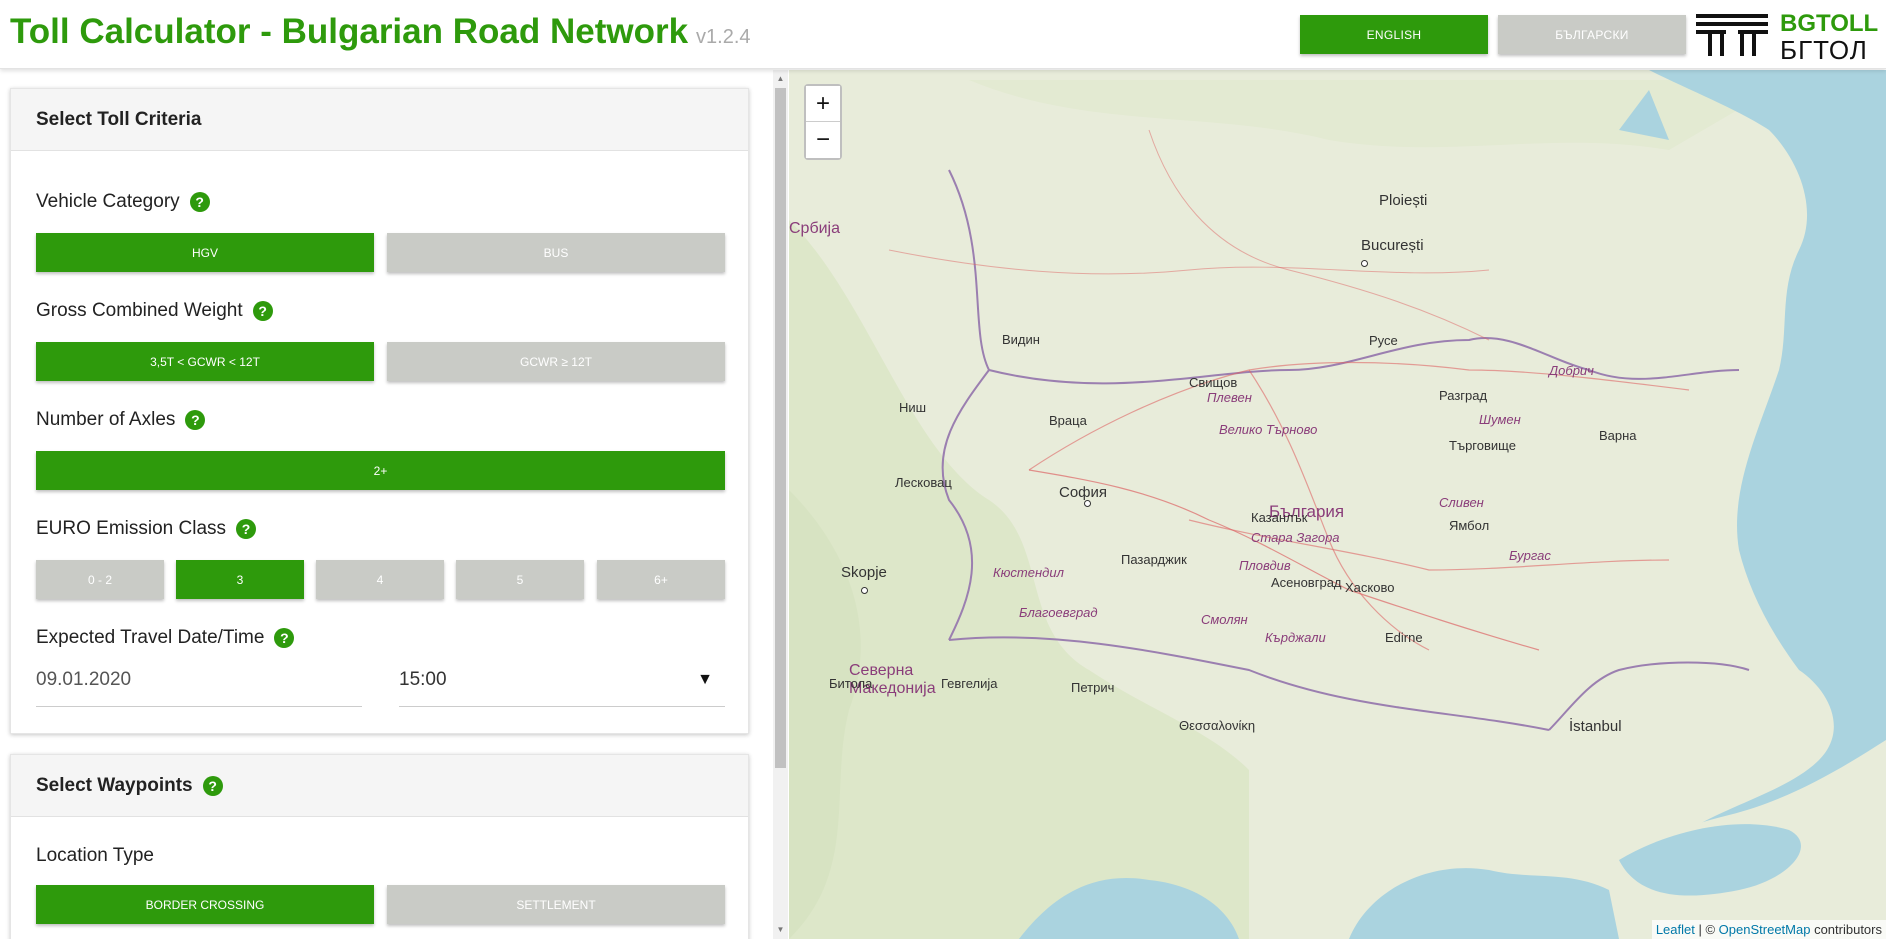 The image size is (1886, 939). I want to click on vehicle-category-label: Vehicle Category?, so click(123, 202).